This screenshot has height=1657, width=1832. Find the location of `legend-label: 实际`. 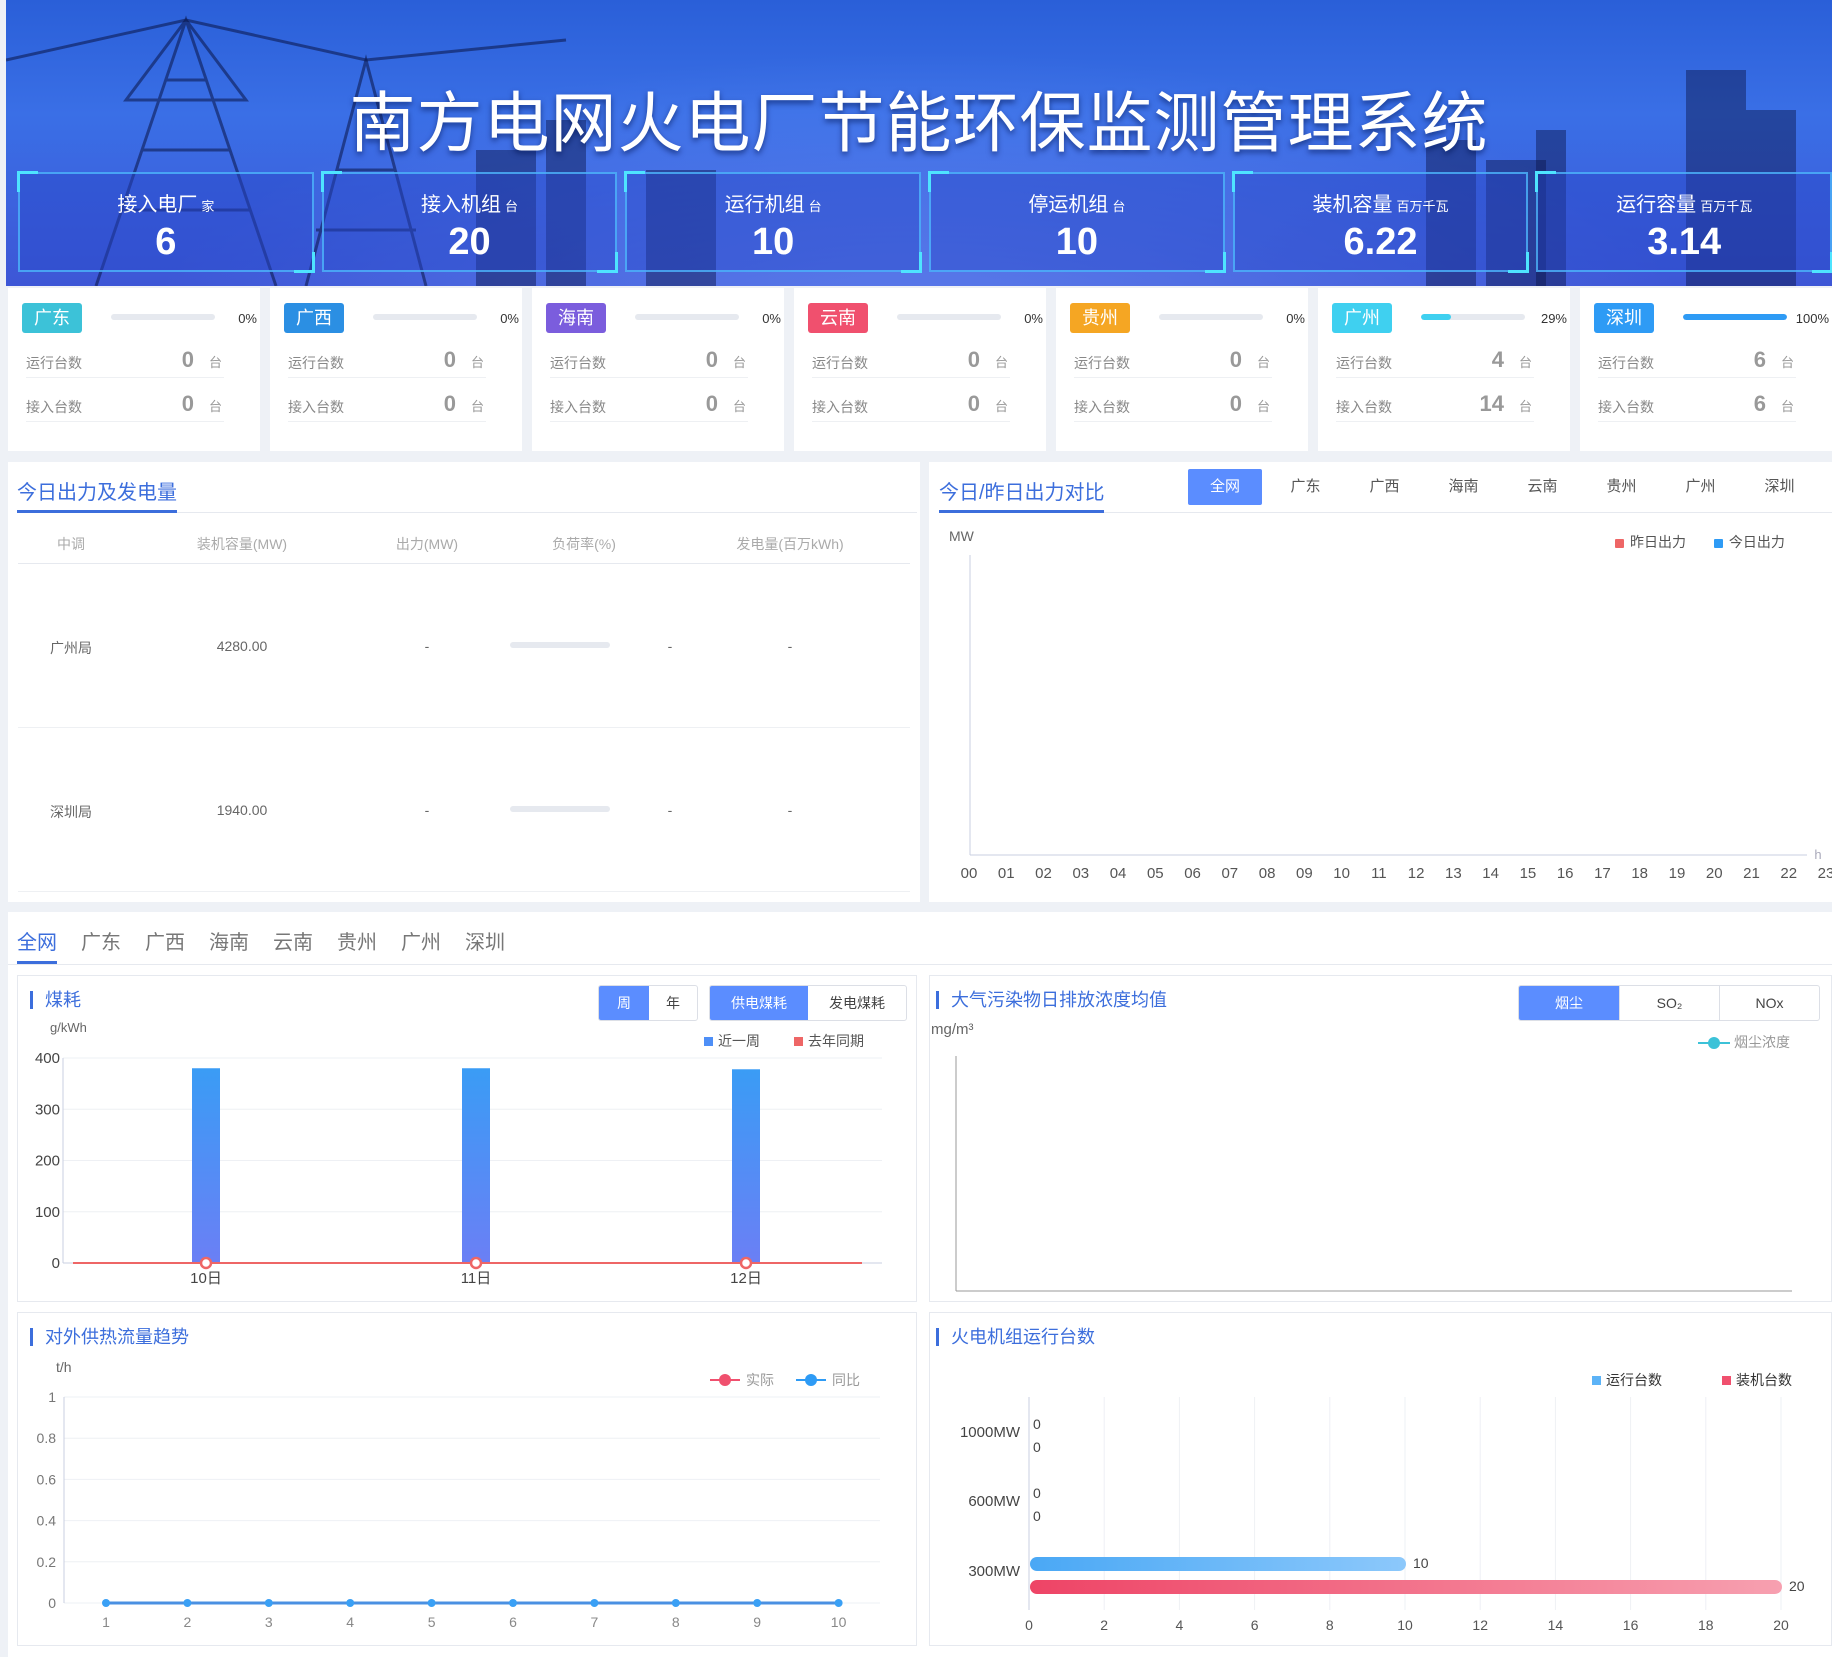

legend-label: 实际 is located at coordinates (760, 1380).